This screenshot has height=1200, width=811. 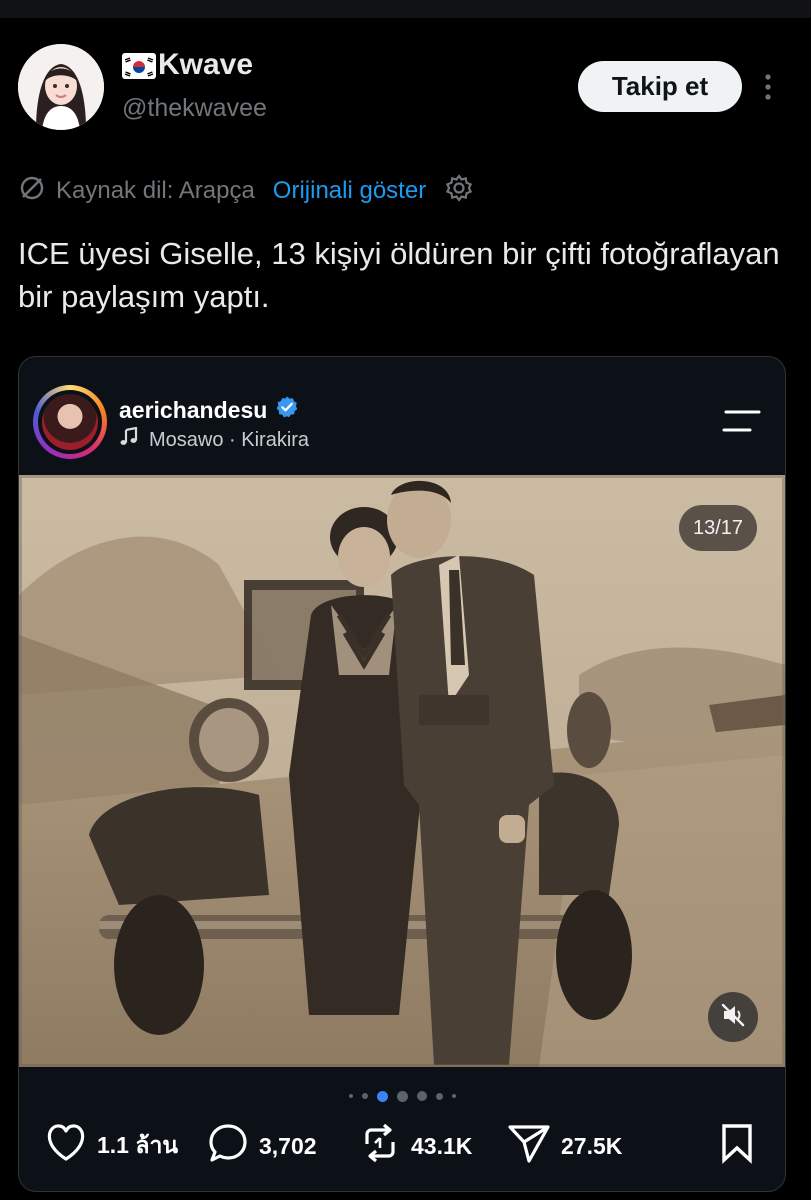 I want to click on more-options-icon, so click(x=768, y=87).